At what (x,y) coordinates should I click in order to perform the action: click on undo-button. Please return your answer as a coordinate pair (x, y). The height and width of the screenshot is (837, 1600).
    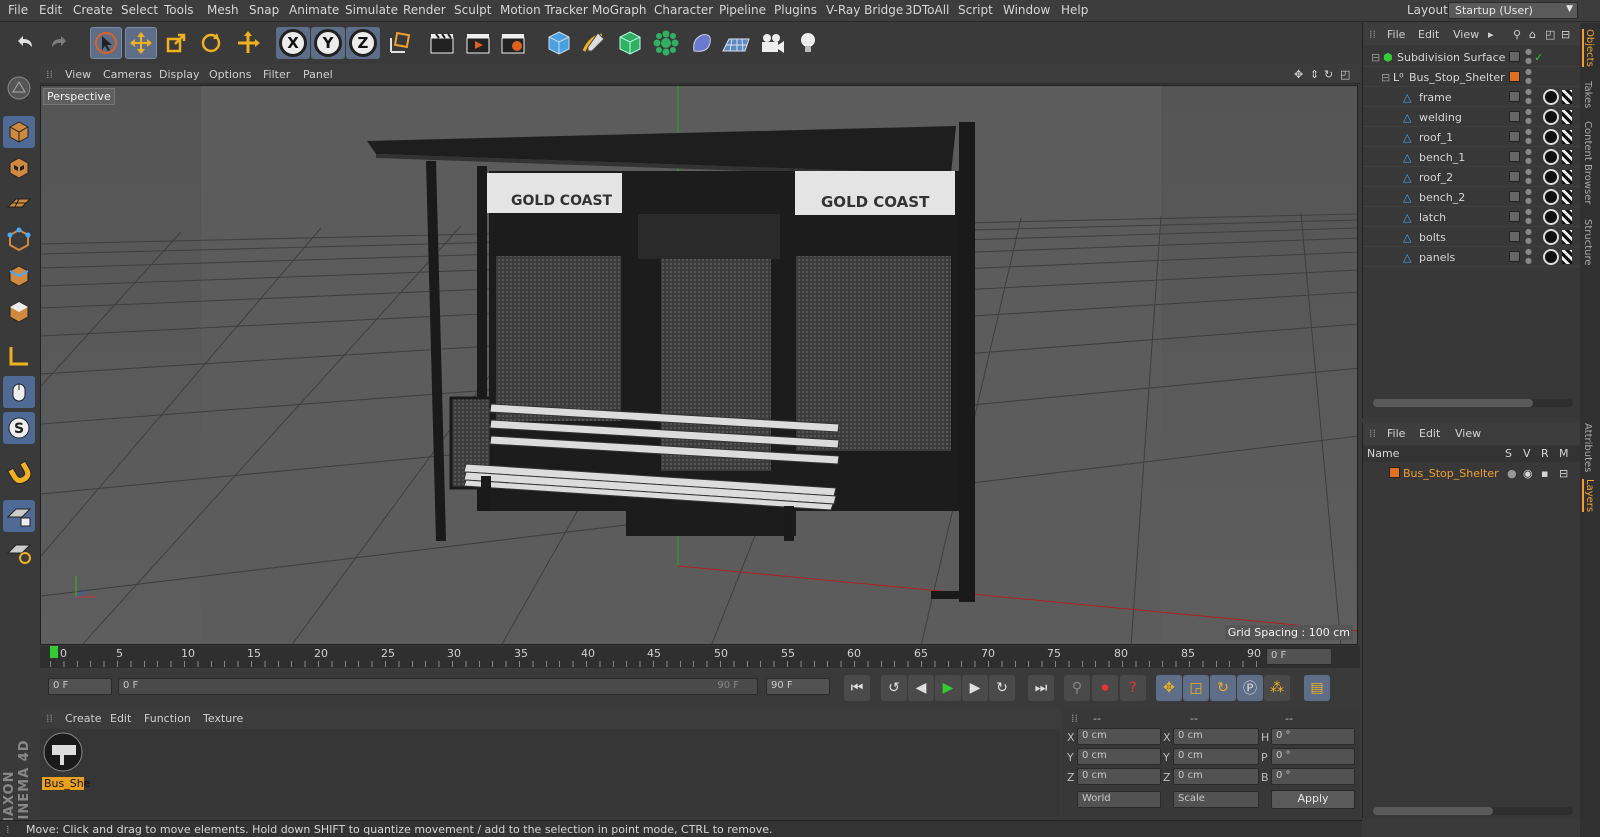
    Looking at the image, I should click on (24, 43).